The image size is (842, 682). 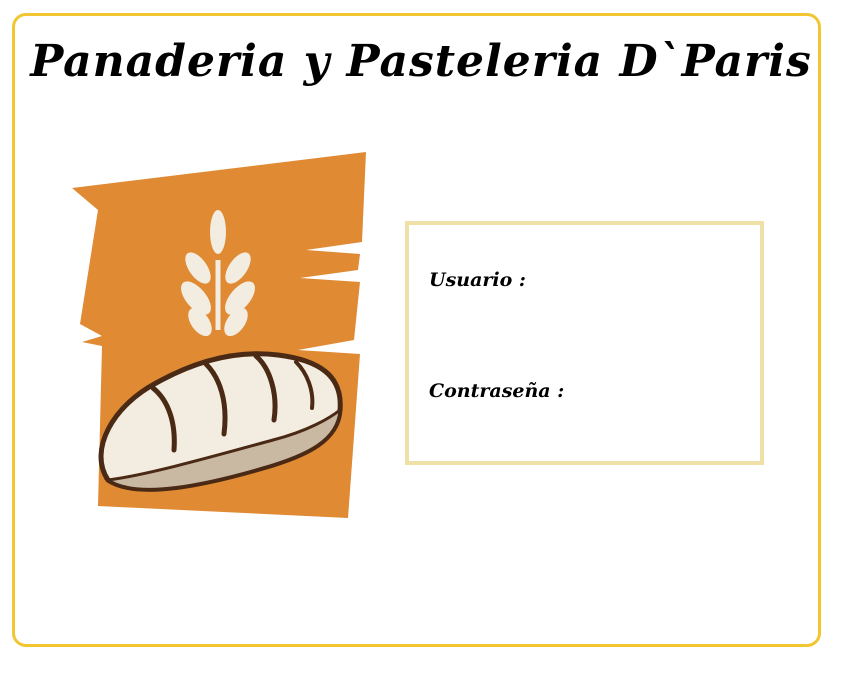 What do you see at coordinates (477, 280) in the screenshot?
I see `user-label: Usuario :` at bounding box center [477, 280].